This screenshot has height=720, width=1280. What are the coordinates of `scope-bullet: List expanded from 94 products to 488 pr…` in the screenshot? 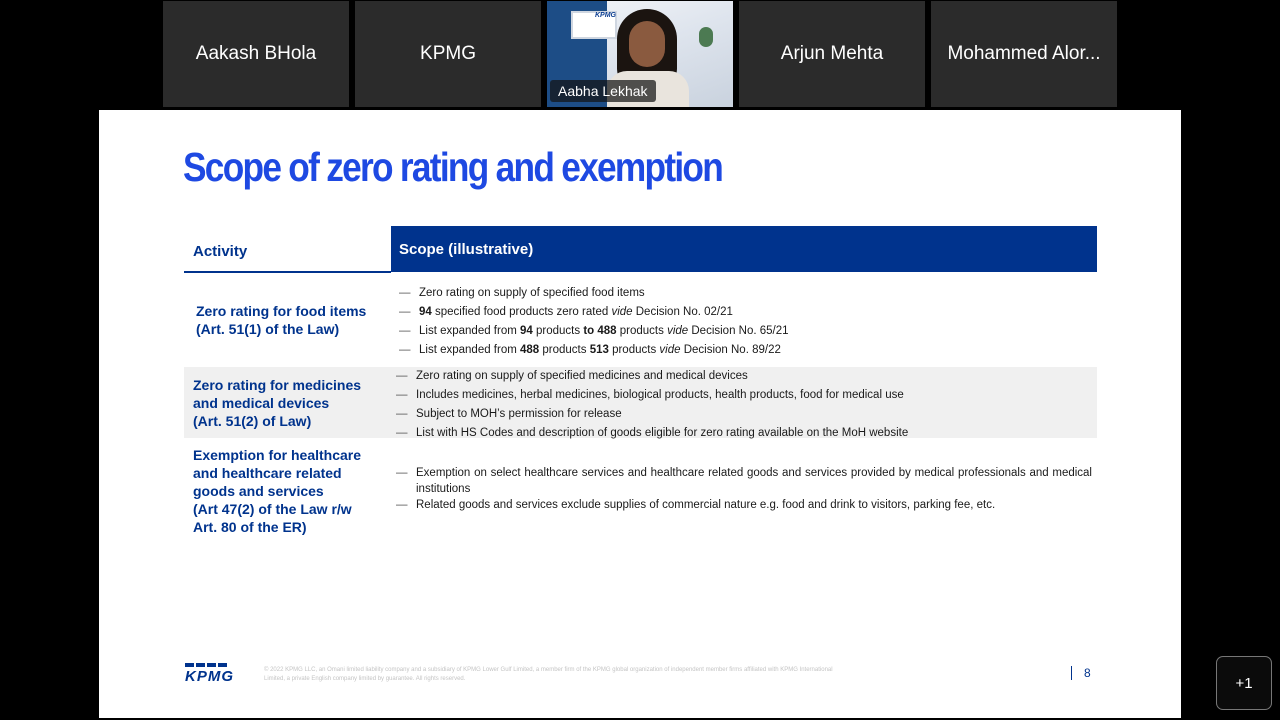 It's located at (594, 331).